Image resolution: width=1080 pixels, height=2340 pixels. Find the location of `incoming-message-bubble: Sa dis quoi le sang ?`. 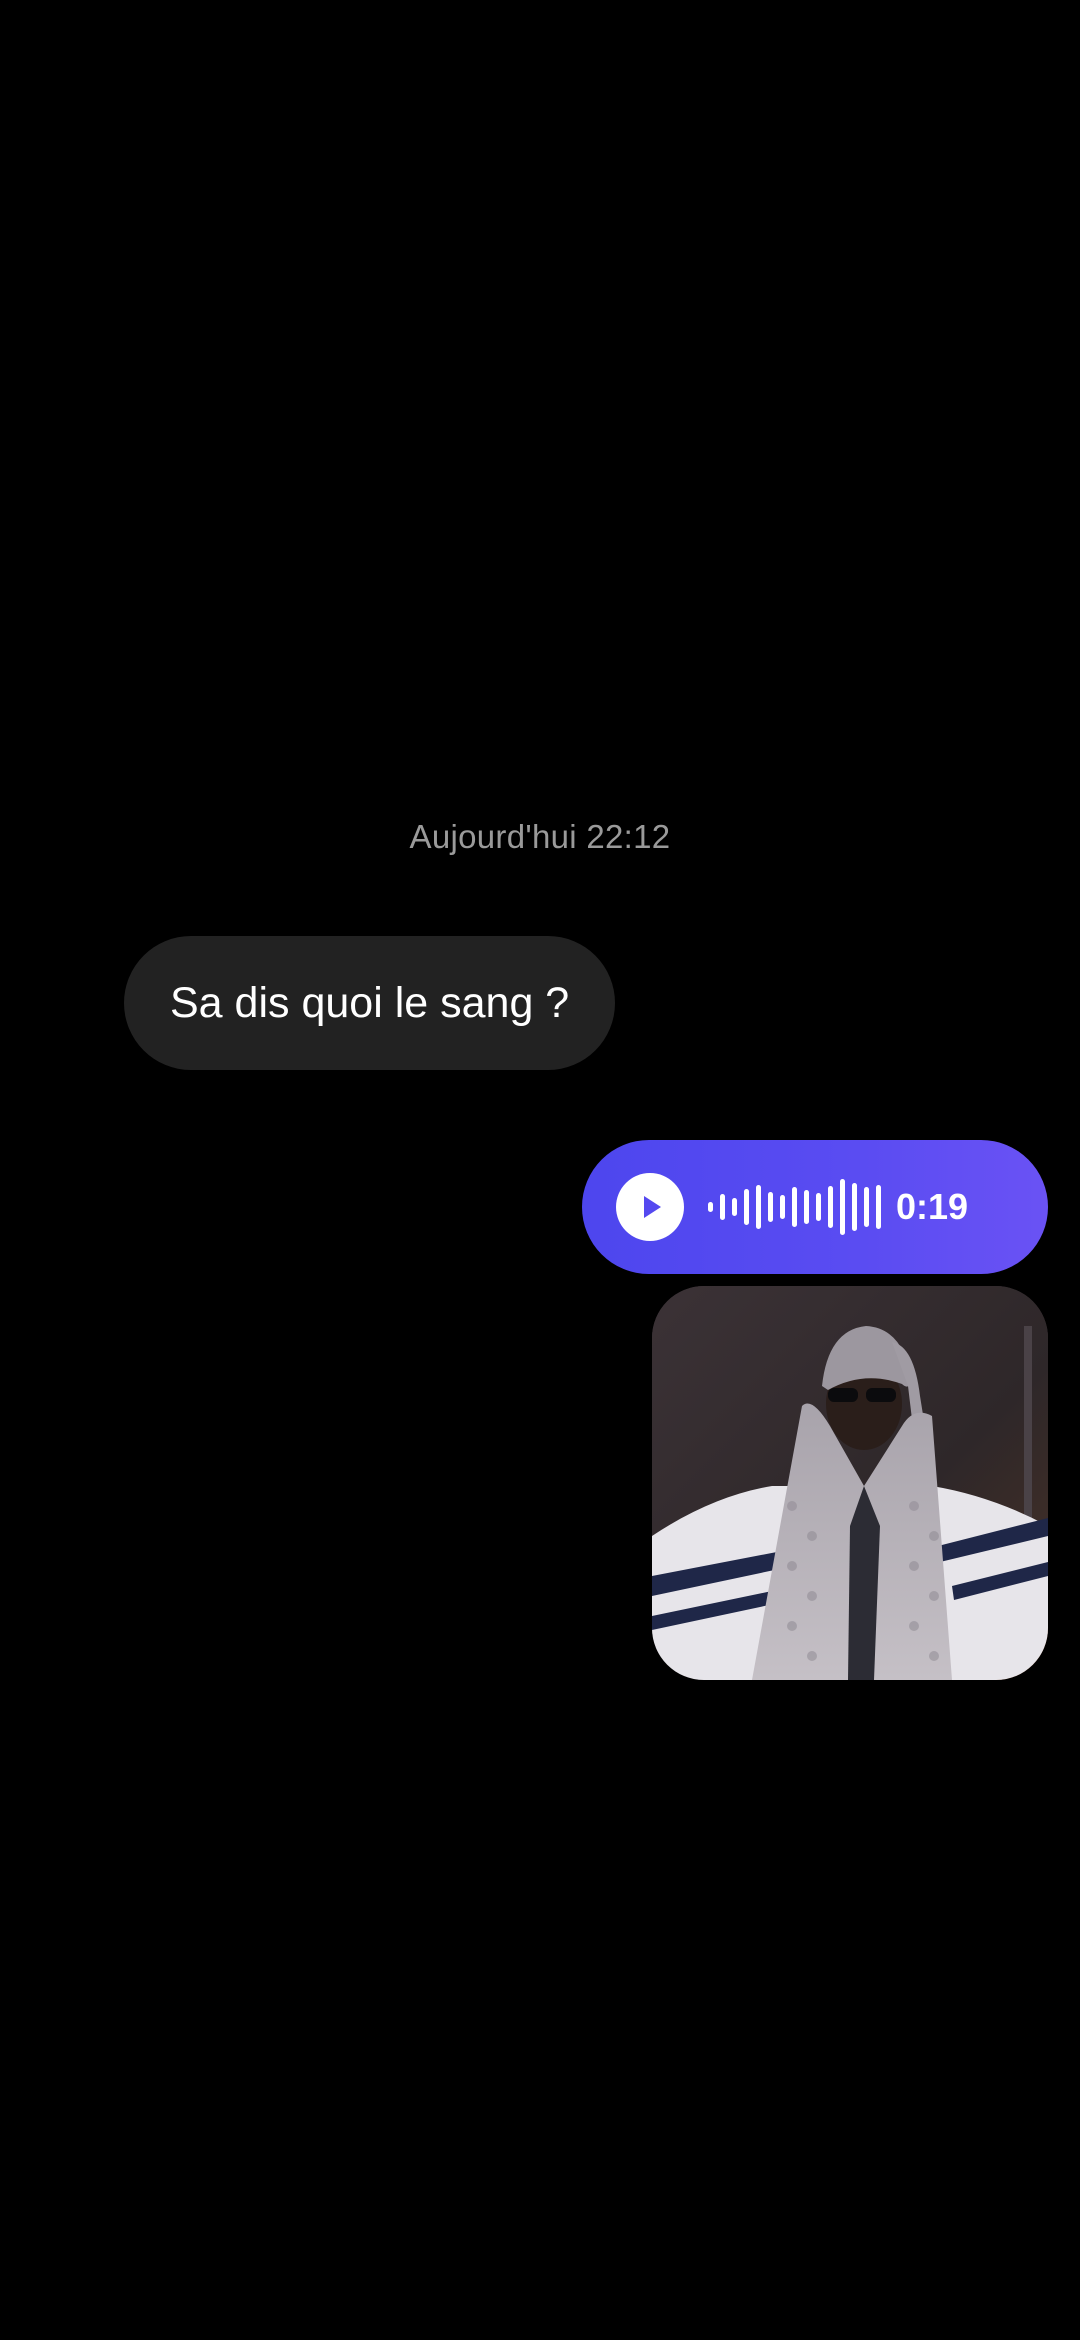

incoming-message-bubble: Sa dis quoi le sang ? is located at coordinates (370, 1003).